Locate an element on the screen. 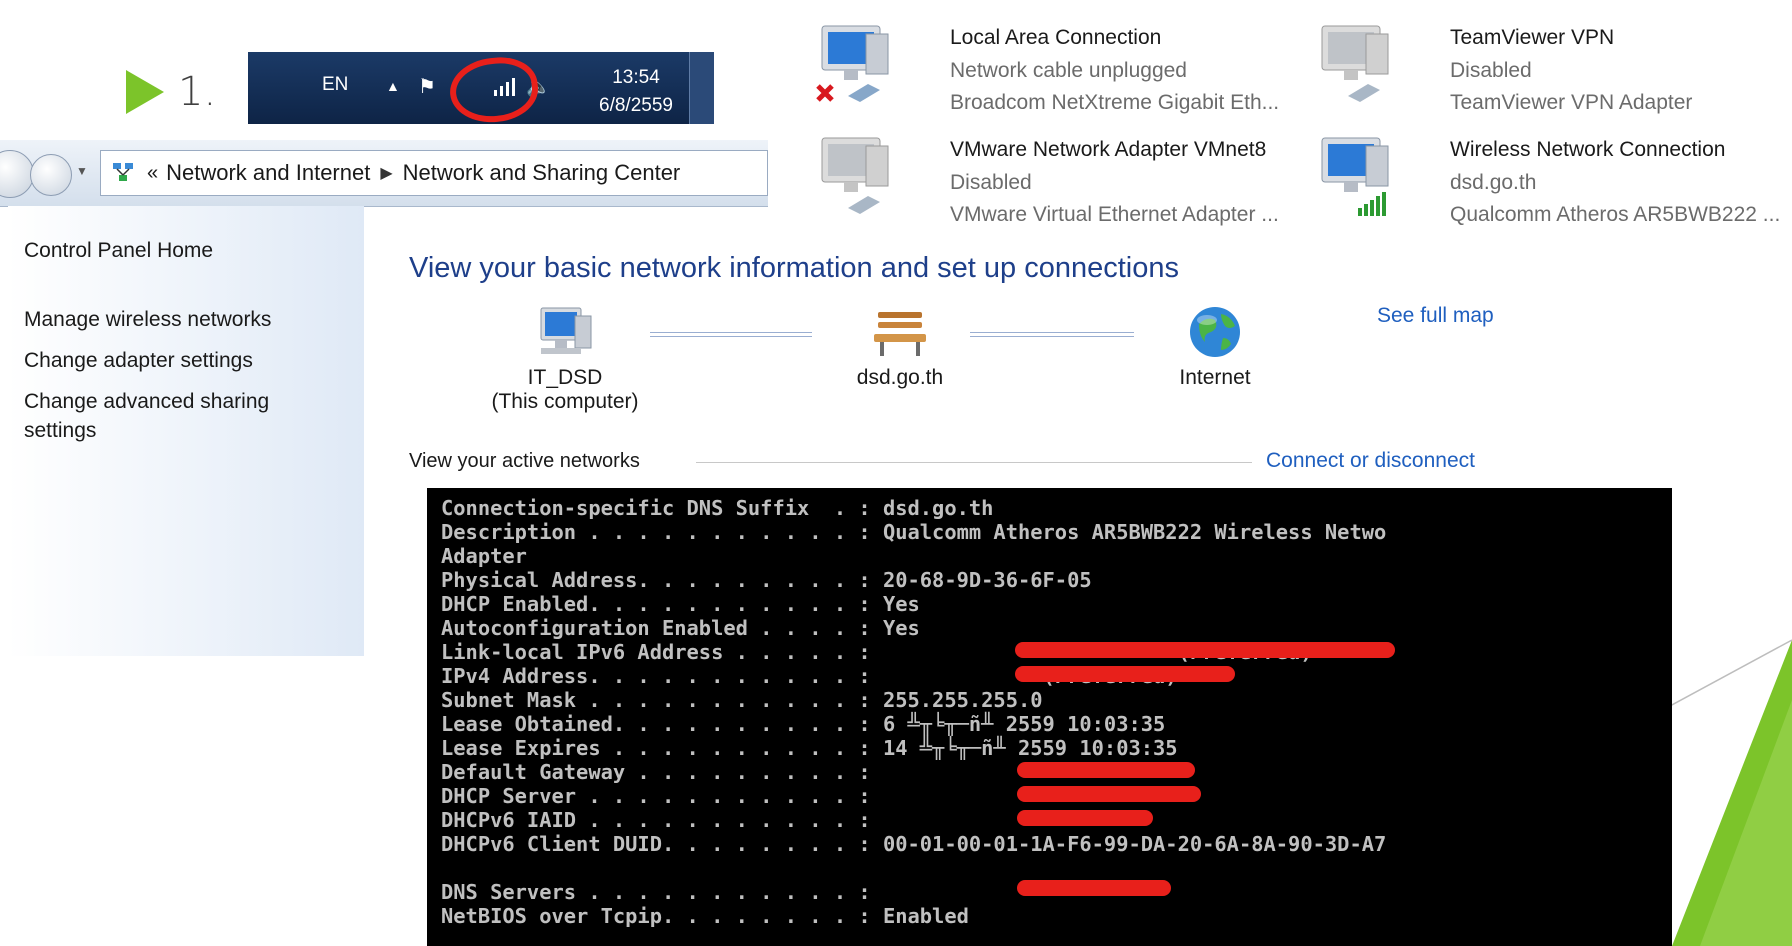  wireless-adapter-connected-icon is located at coordinates (1355, 176).